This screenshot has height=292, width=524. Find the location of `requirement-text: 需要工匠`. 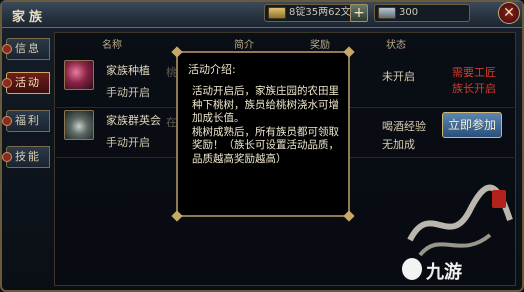

requirement-text: 需要工匠 is located at coordinates (474, 72).